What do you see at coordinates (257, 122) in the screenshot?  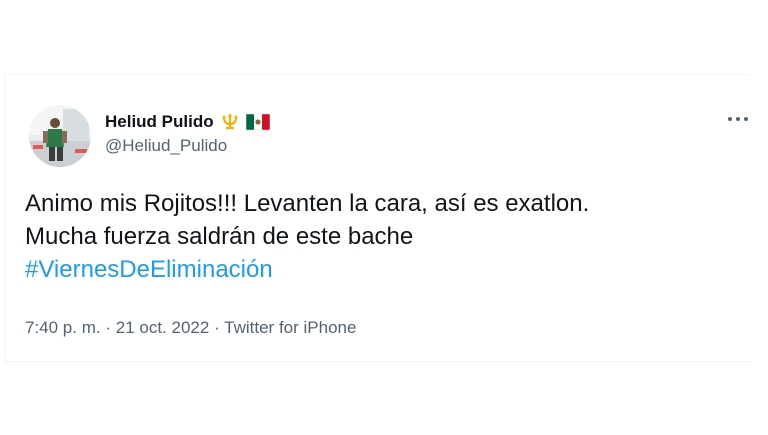 I see `mexico-flag-icon` at bounding box center [257, 122].